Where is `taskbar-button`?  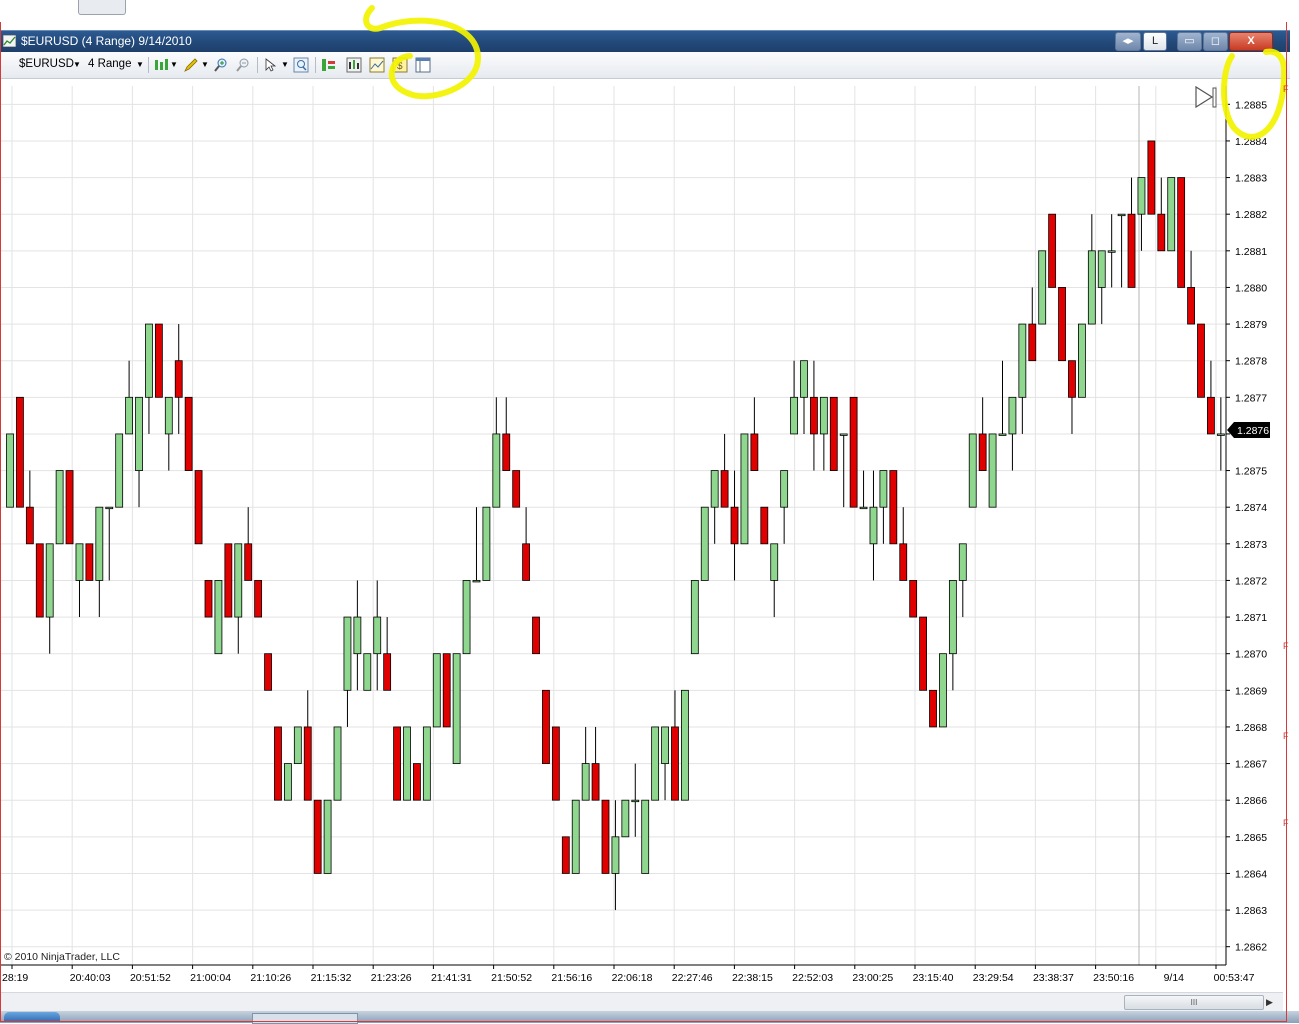 taskbar-button is located at coordinates (305, 1018).